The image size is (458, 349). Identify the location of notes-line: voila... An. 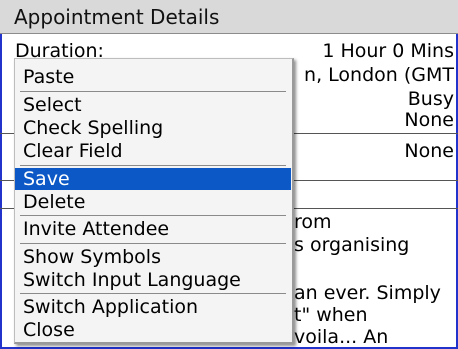
(341, 337).